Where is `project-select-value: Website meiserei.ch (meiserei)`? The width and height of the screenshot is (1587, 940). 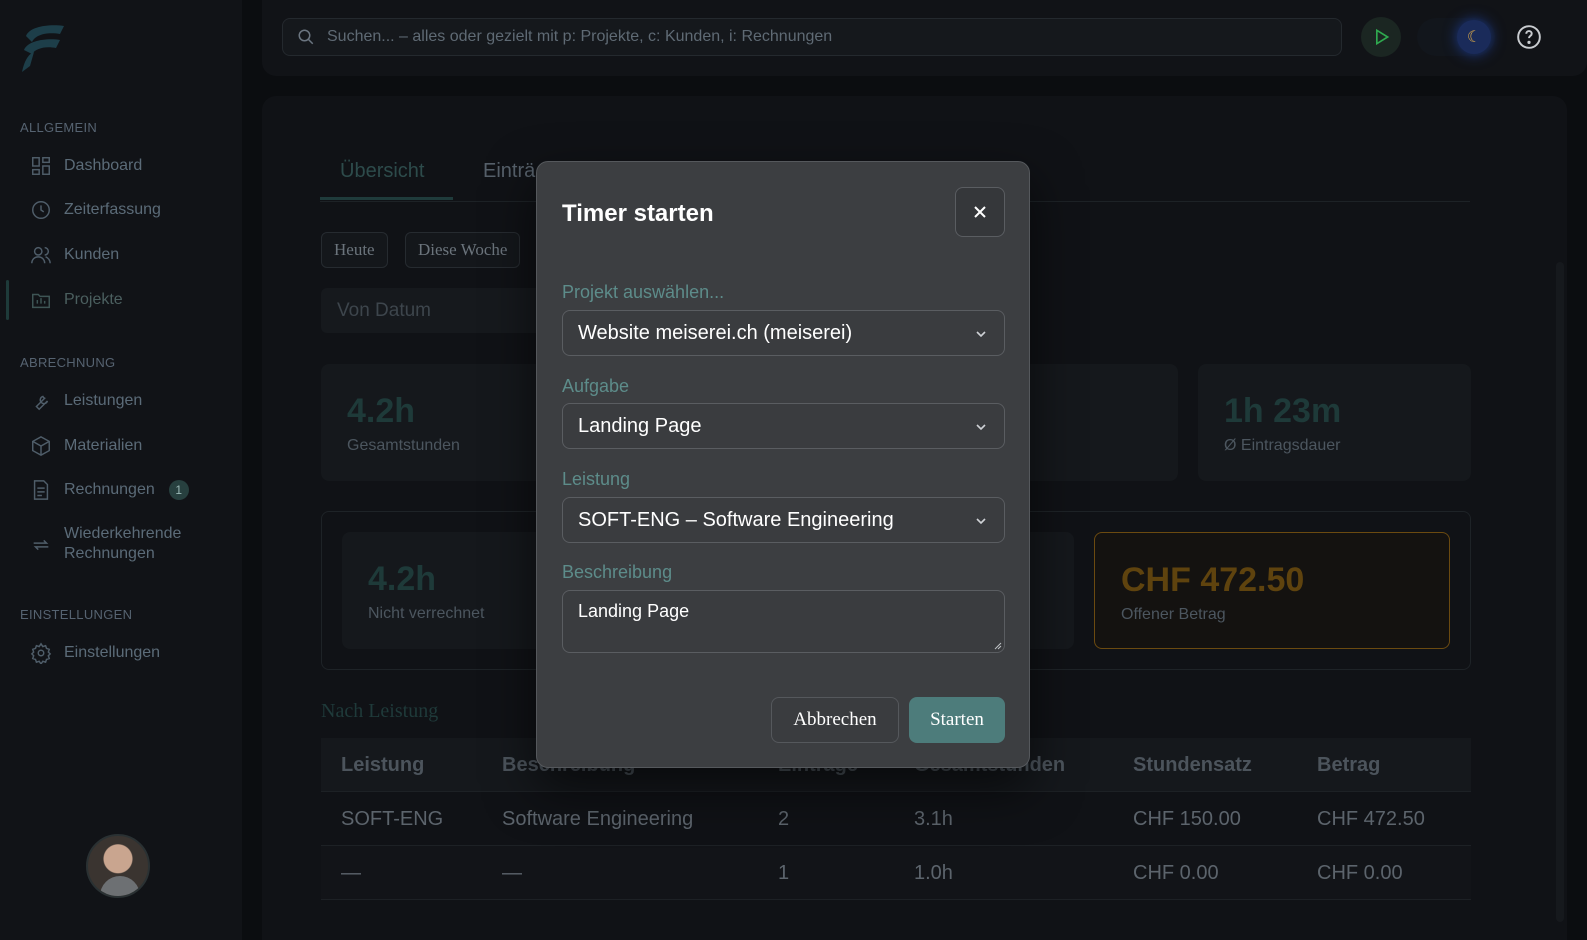 project-select-value: Website meiserei.ch (meiserei) is located at coordinates (715, 332).